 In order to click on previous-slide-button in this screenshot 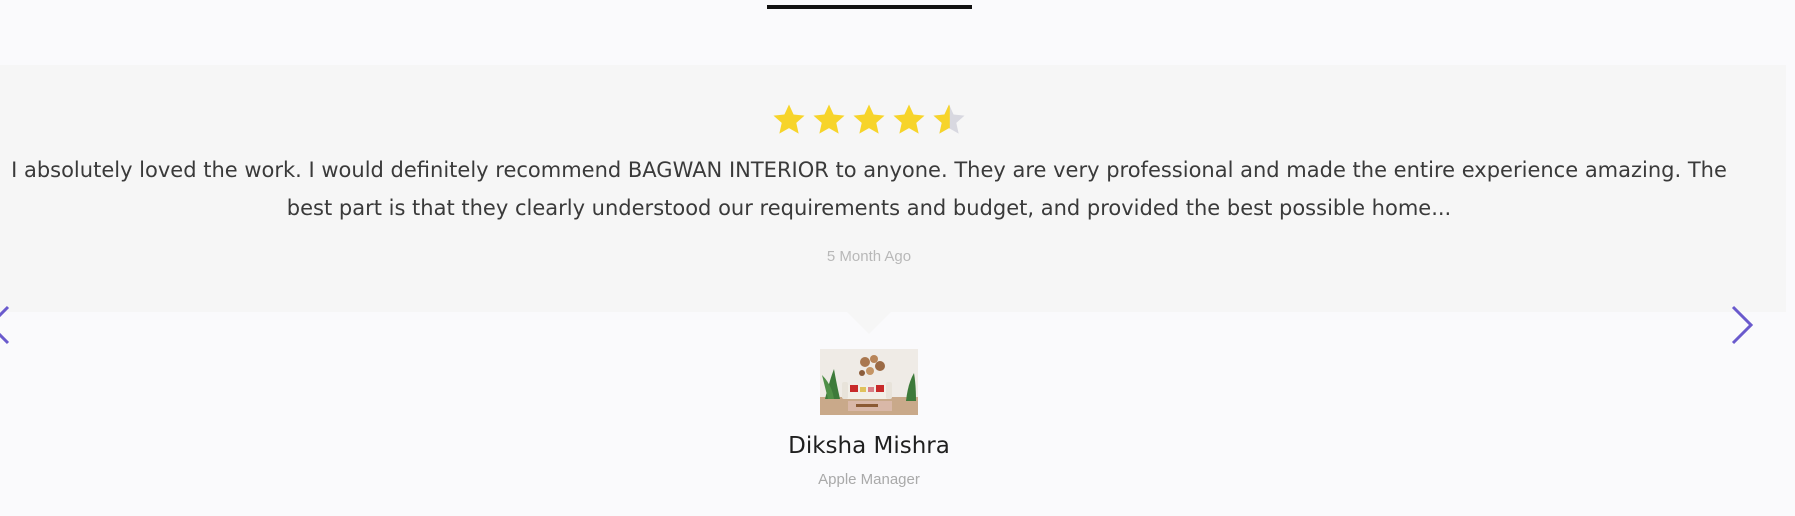, I will do `click(7, 325)`.